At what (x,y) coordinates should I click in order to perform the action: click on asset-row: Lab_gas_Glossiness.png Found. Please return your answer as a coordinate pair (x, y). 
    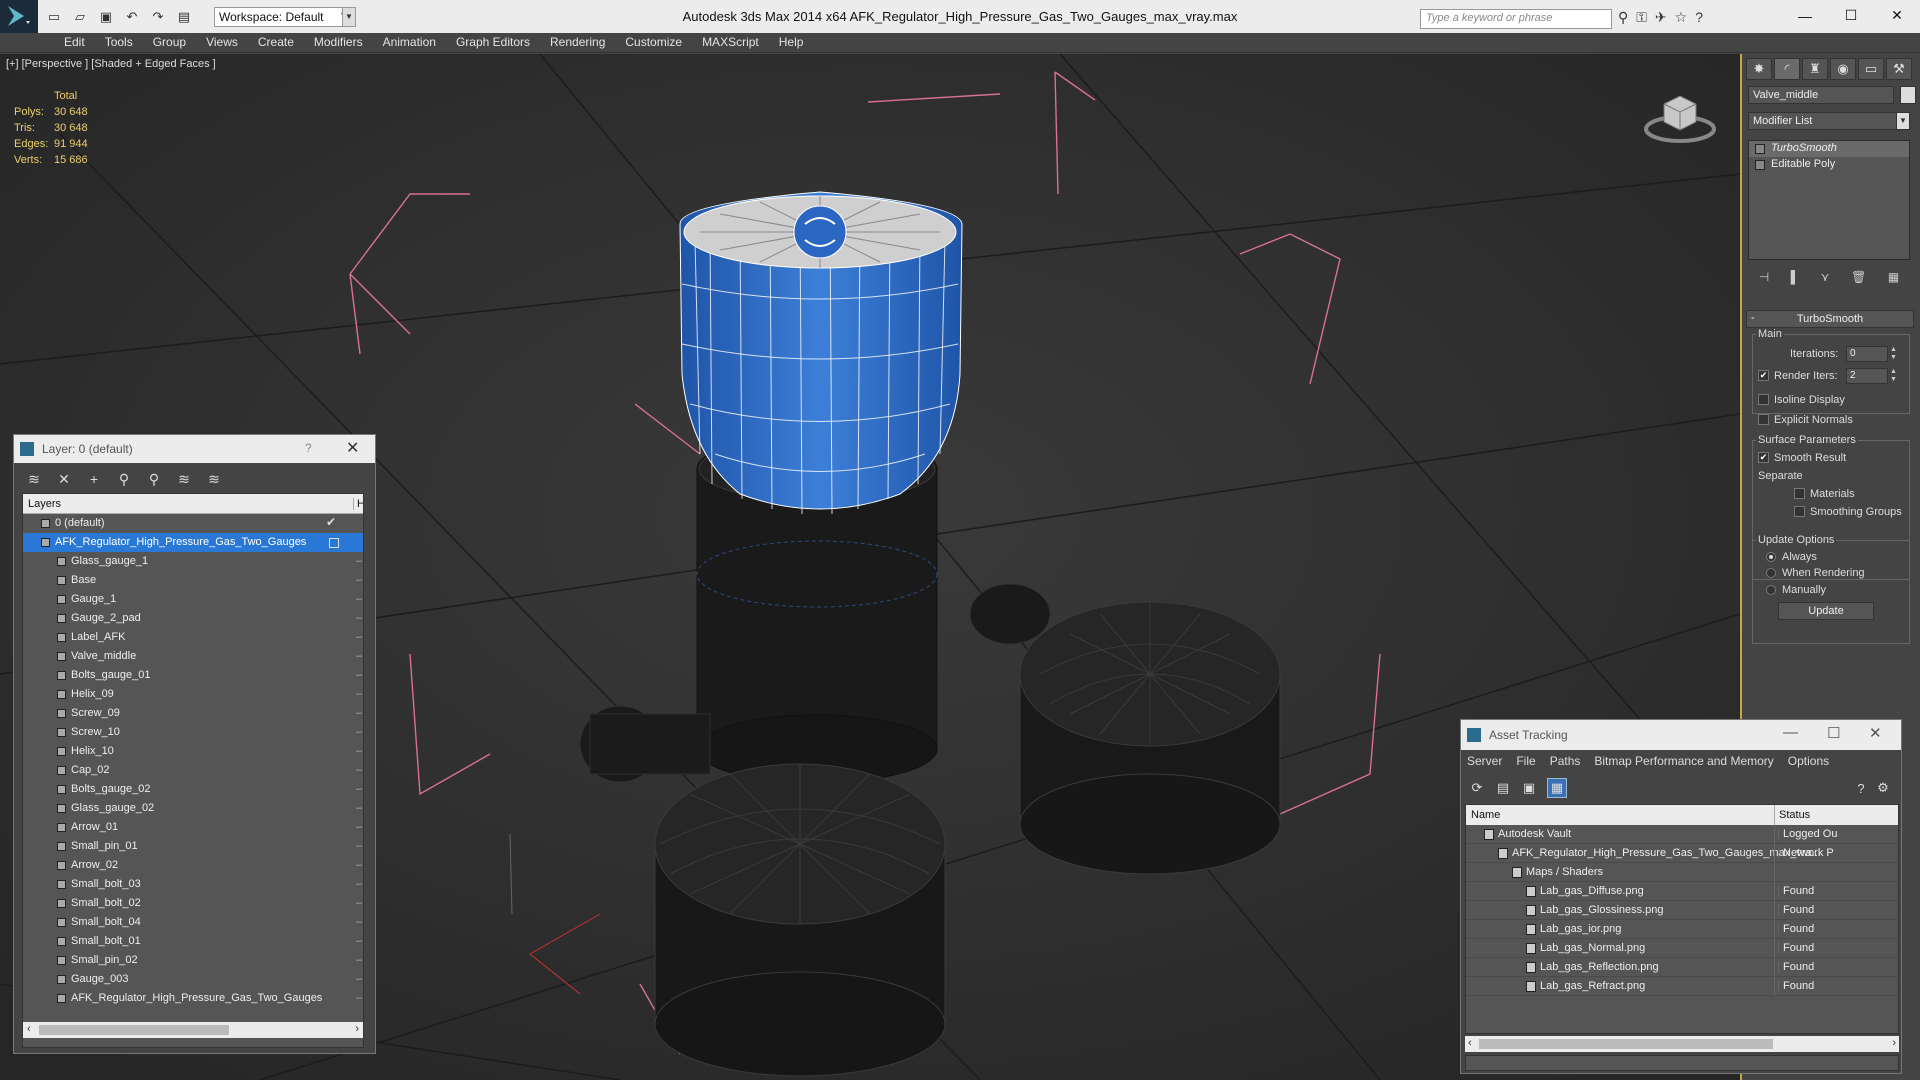
    Looking at the image, I should click on (1682, 910).